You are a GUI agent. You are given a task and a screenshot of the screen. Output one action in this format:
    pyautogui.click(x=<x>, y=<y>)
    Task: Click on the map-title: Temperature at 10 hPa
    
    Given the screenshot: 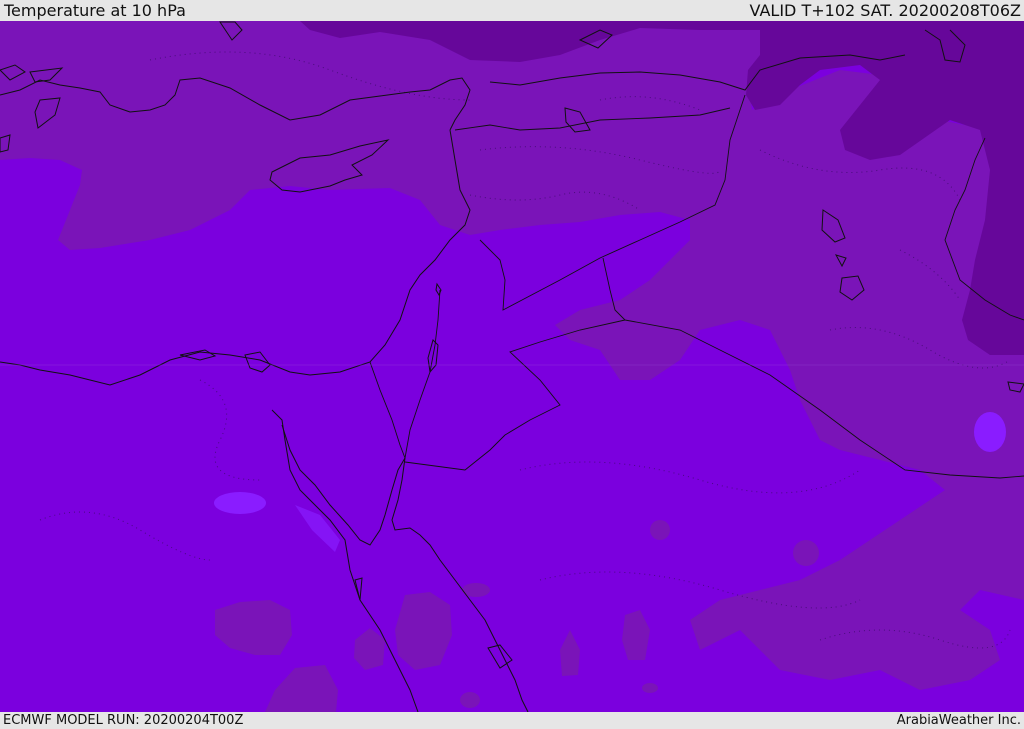 What is the action you would take?
    pyautogui.click(x=95, y=10)
    